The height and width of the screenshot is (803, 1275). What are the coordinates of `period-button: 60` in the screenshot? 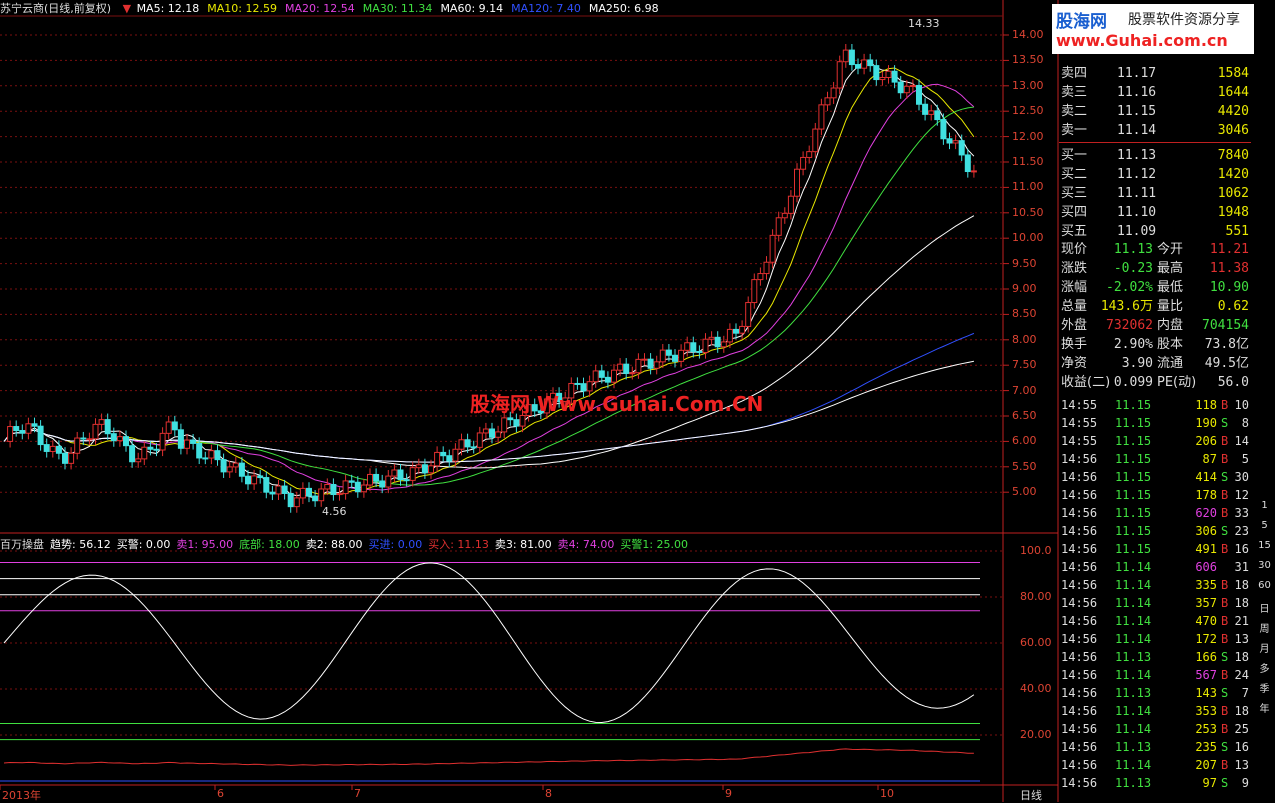 It's located at (1264, 585).